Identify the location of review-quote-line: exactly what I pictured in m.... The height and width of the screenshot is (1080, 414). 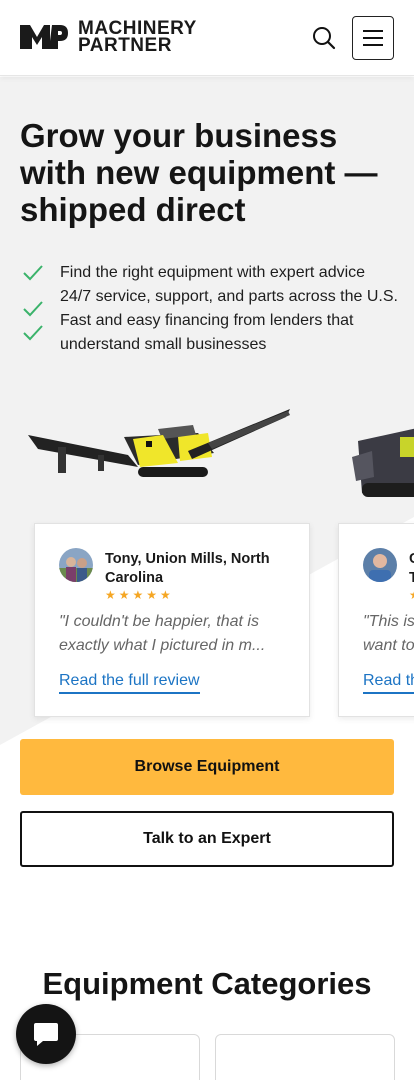
(162, 645).